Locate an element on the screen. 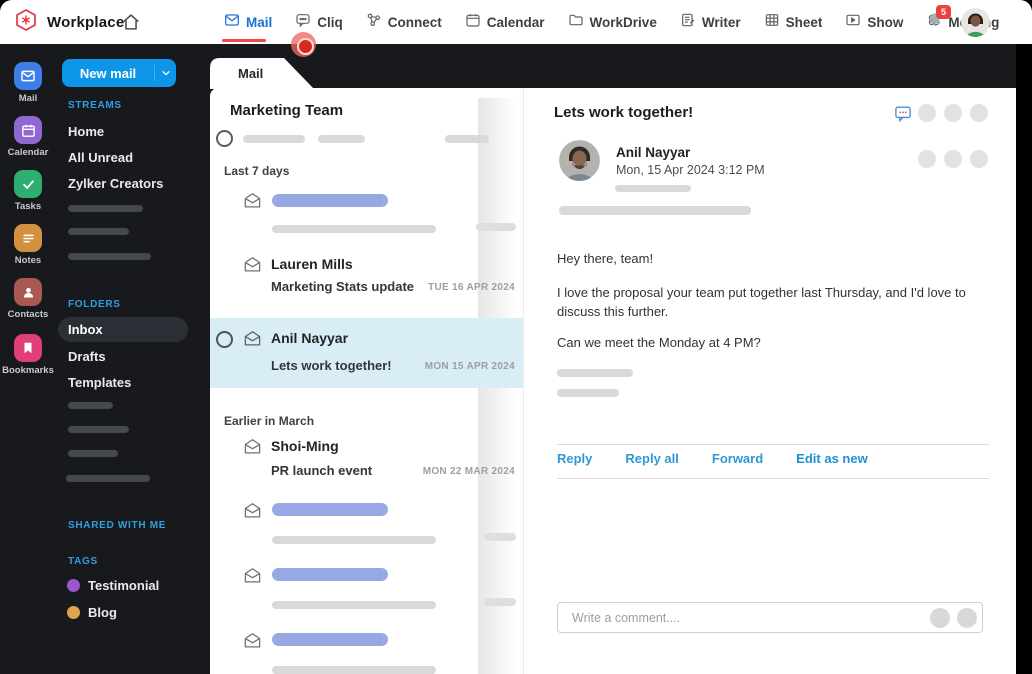  shared-with-me-heading: SHARED WITH ME is located at coordinates (117, 525).